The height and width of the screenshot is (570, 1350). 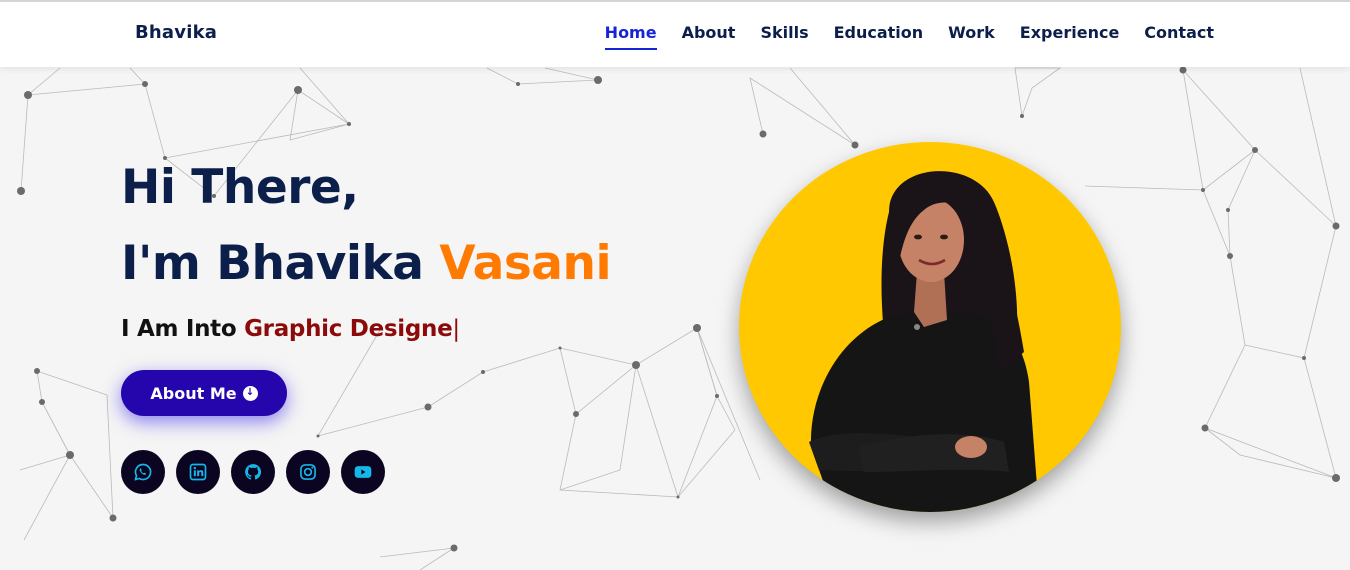 I want to click on nav-link-experience: Experience, so click(x=1070, y=36).